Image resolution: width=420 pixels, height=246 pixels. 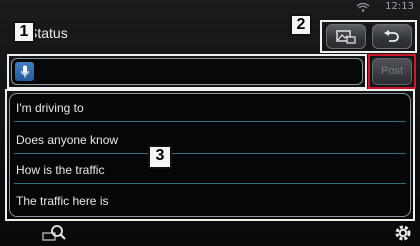 What do you see at coordinates (301, 25) in the screenshot?
I see `callout-label-2: 2` at bounding box center [301, 25].